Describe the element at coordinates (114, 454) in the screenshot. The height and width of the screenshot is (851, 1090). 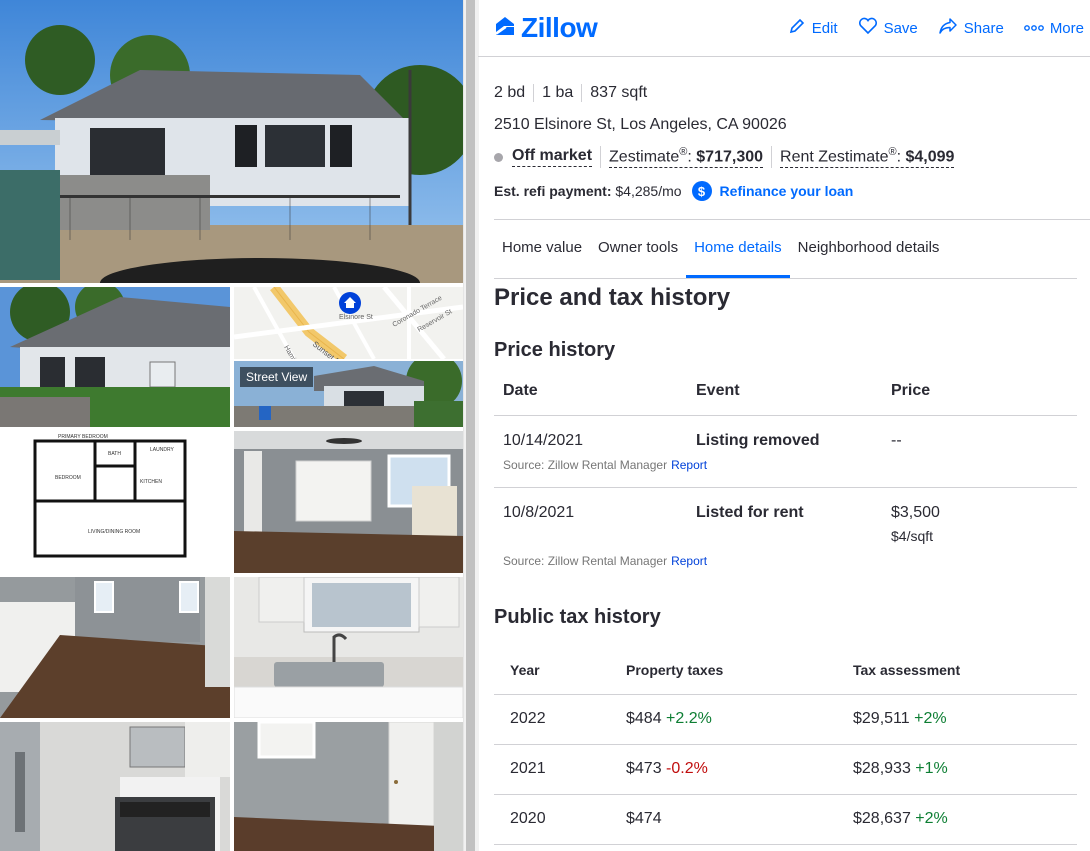
I see `svg-text: BATH` at that location.